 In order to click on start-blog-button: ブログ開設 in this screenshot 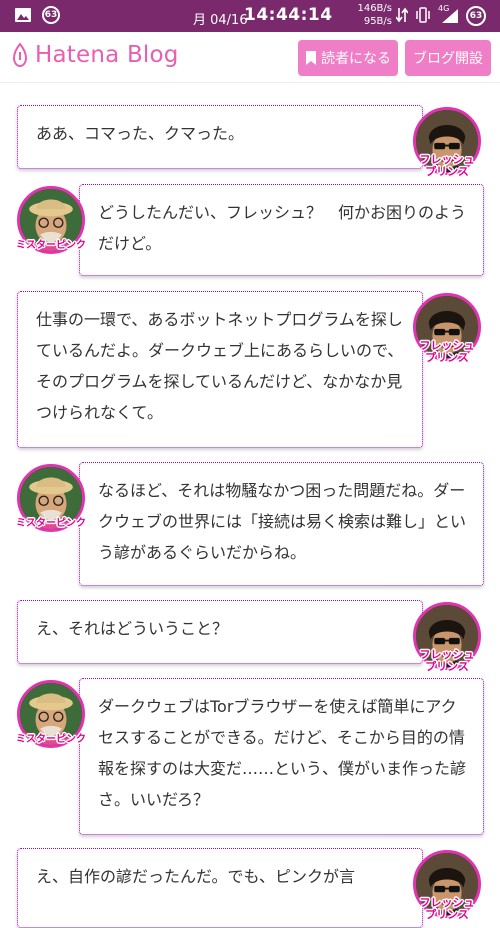, I will do `click(448, 58)`.